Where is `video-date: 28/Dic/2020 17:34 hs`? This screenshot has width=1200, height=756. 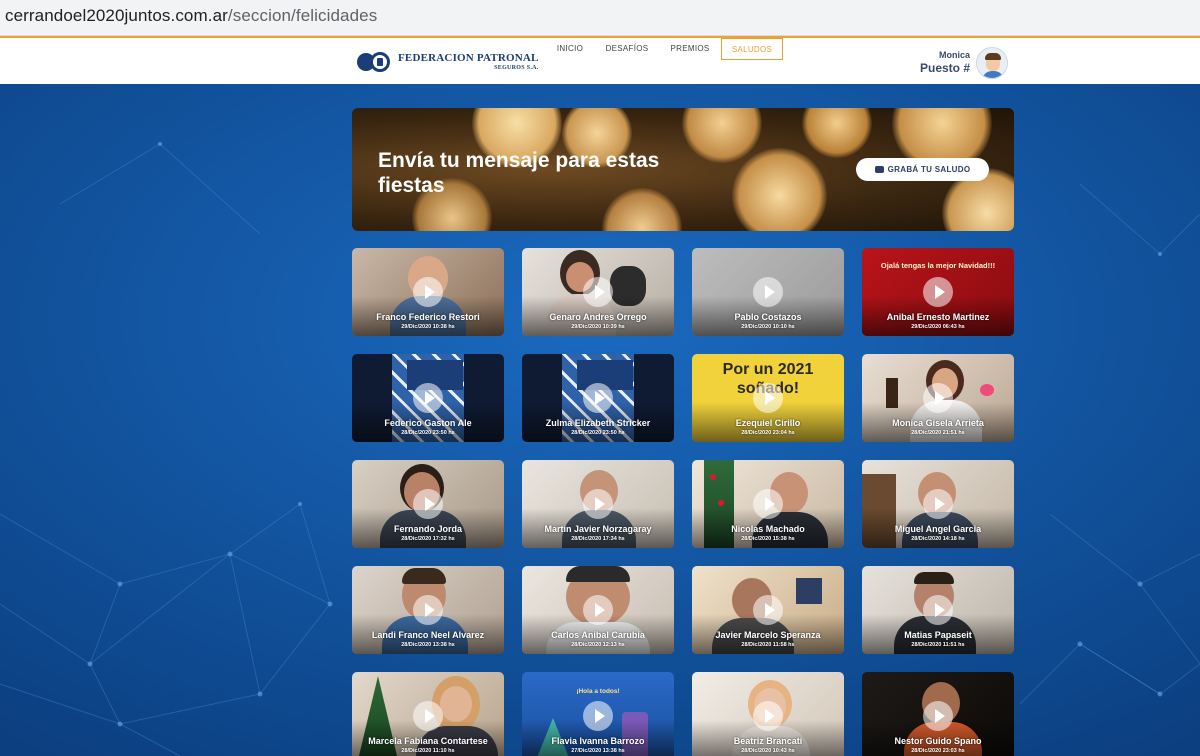 video-date: 28/Dic/2020 17:34 hs is located at coordinates (598, 539).